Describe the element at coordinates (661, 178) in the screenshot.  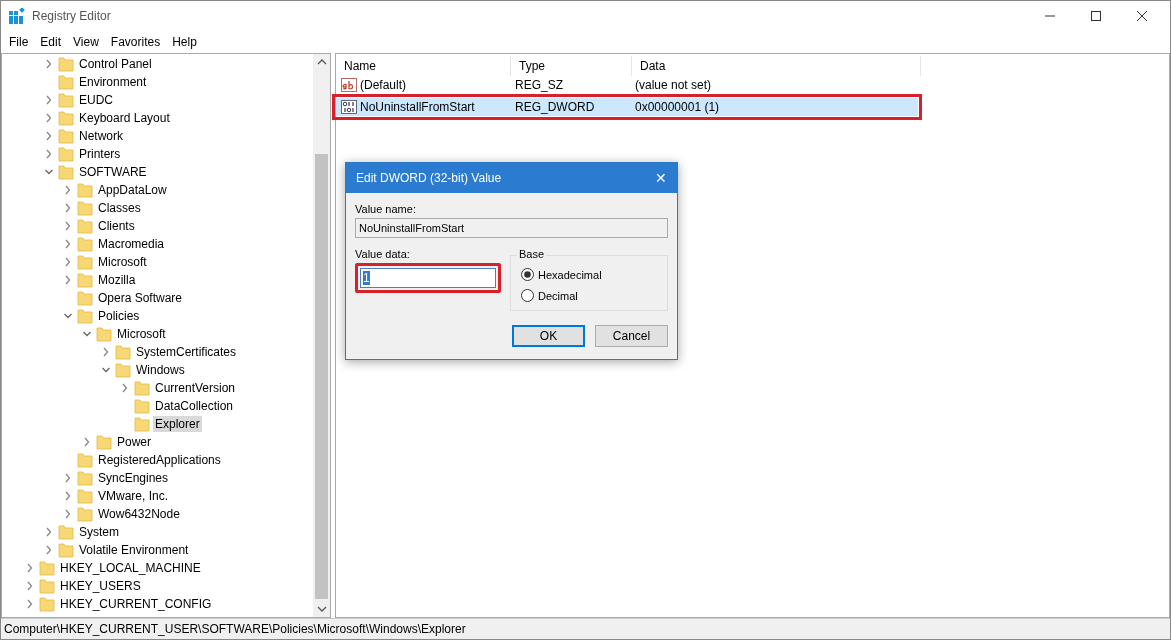
I see `close-button: ✕` at that location.